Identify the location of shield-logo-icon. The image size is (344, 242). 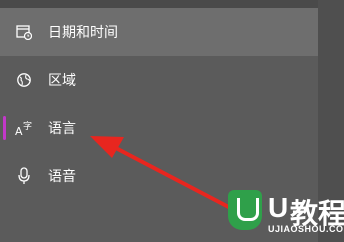
(245, 210).